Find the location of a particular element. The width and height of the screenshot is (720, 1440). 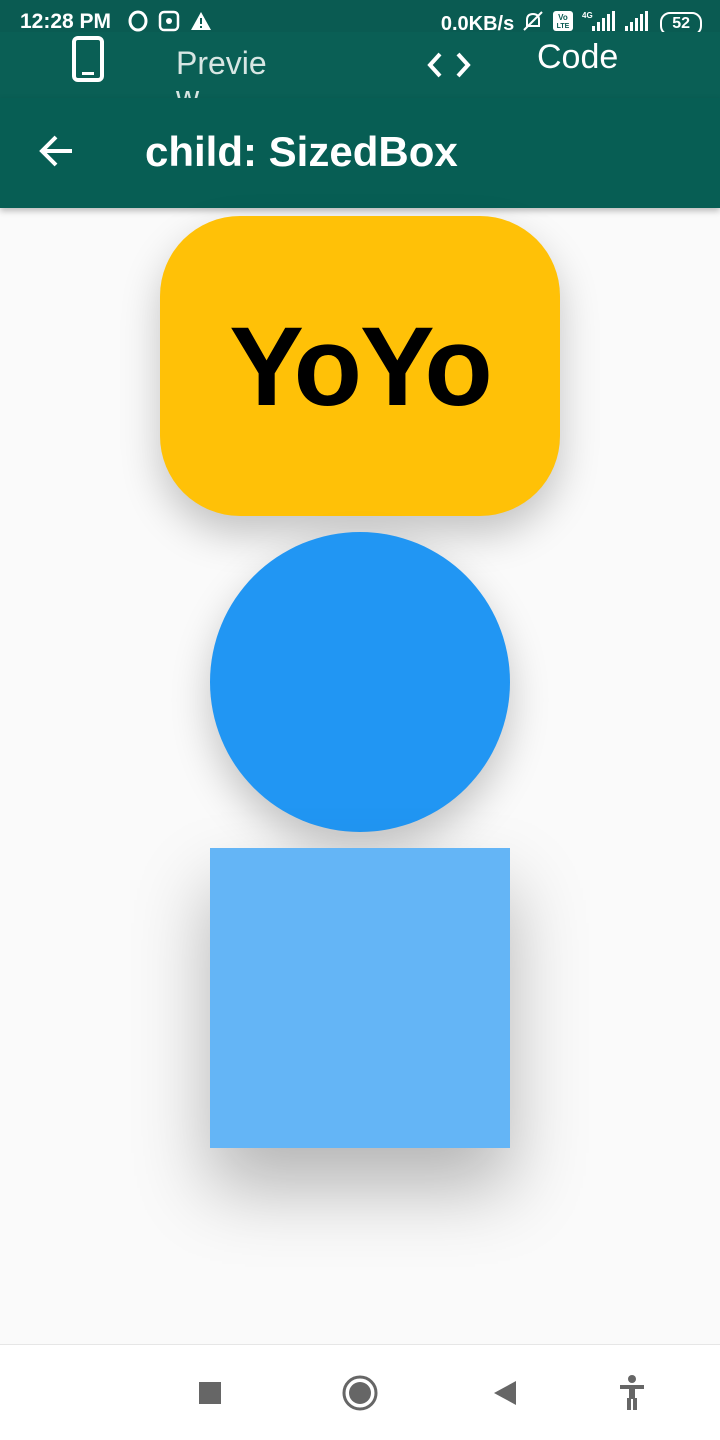

status-time: 12:28 PM is located at coordinates (66, 21).